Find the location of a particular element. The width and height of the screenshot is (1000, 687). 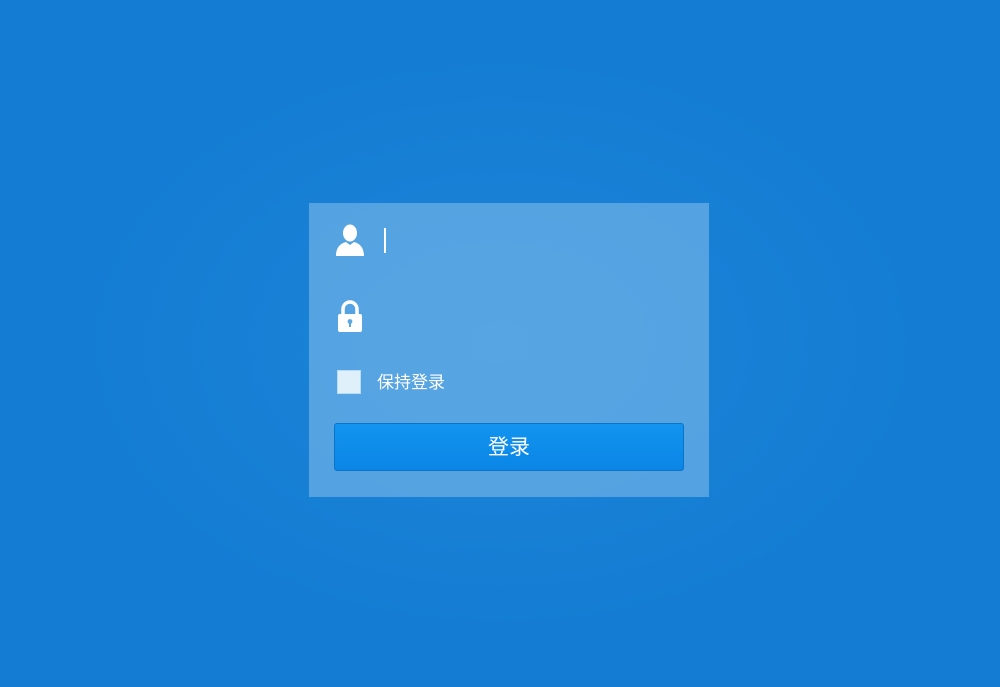

username-row is located at coordinates (509, 241).